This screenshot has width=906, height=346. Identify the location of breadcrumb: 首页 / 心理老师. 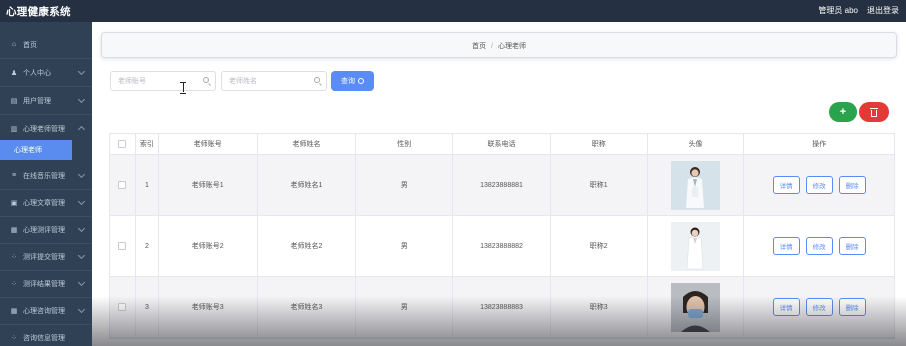
(499, 46).